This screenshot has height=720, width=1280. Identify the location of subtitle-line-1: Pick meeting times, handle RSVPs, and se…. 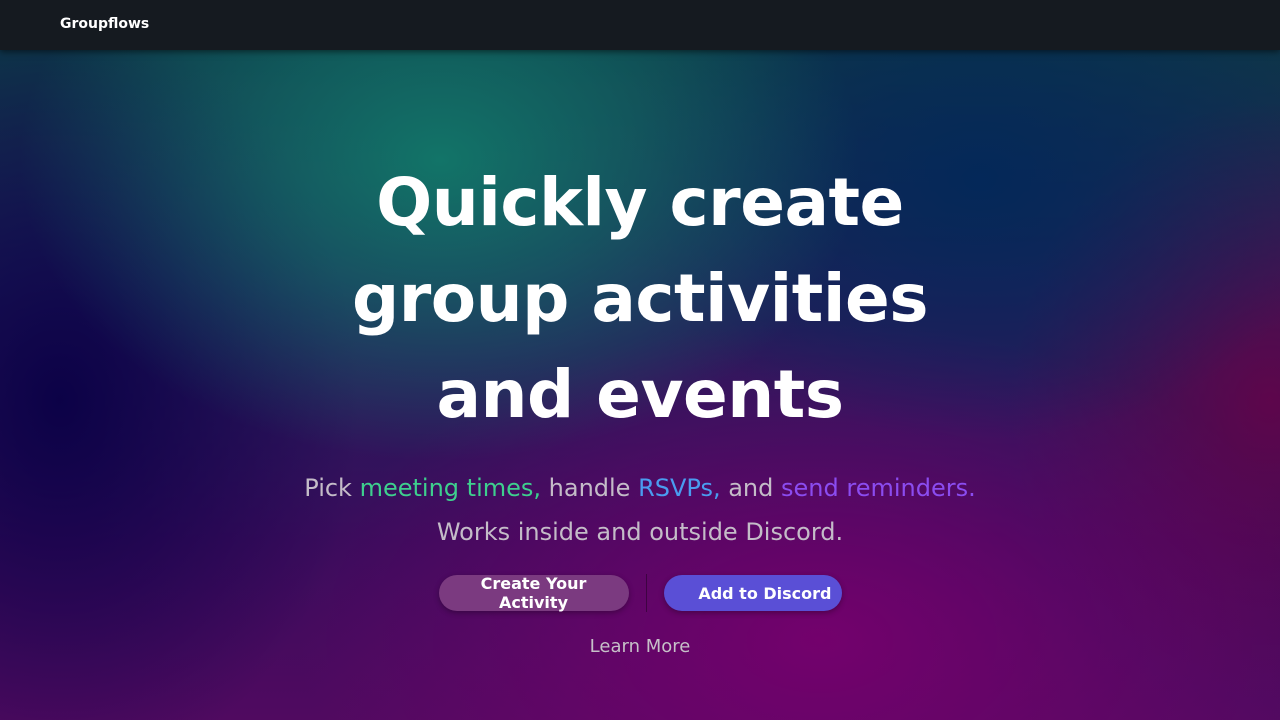
(640, 488).